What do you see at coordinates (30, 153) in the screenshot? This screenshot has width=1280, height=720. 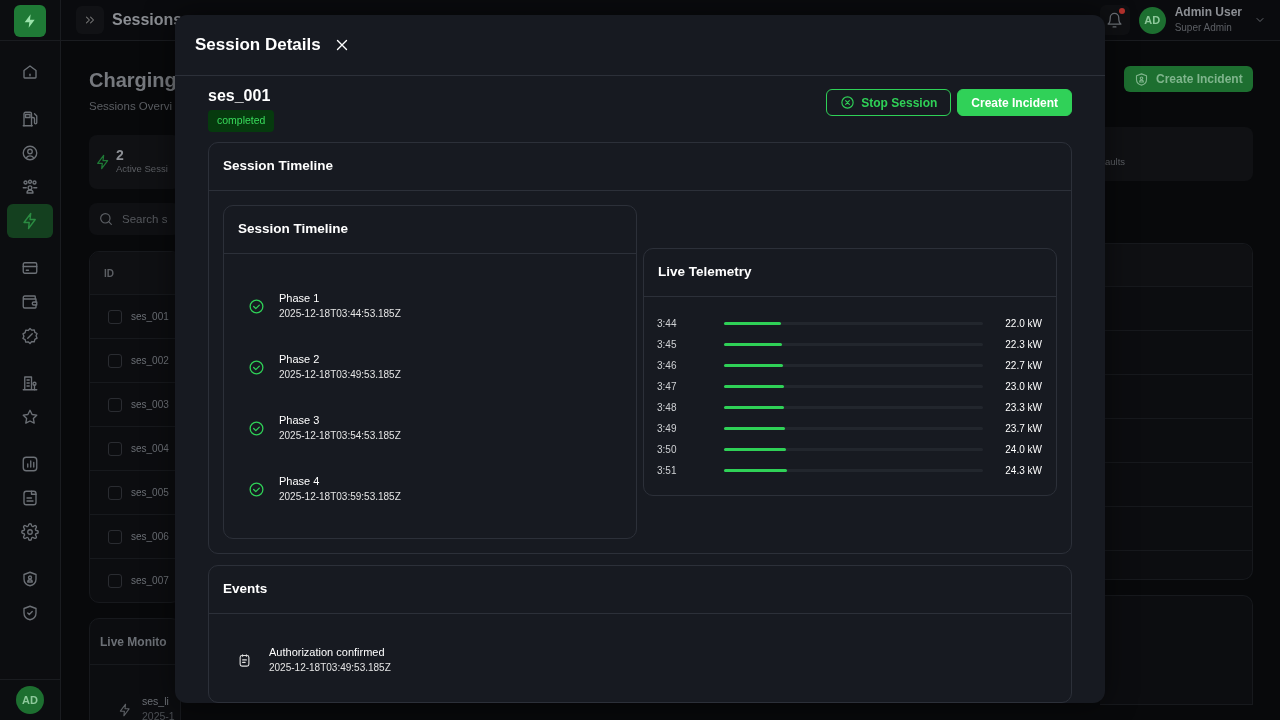 I see `user-circle-icon` at bounding box center [30, 153].